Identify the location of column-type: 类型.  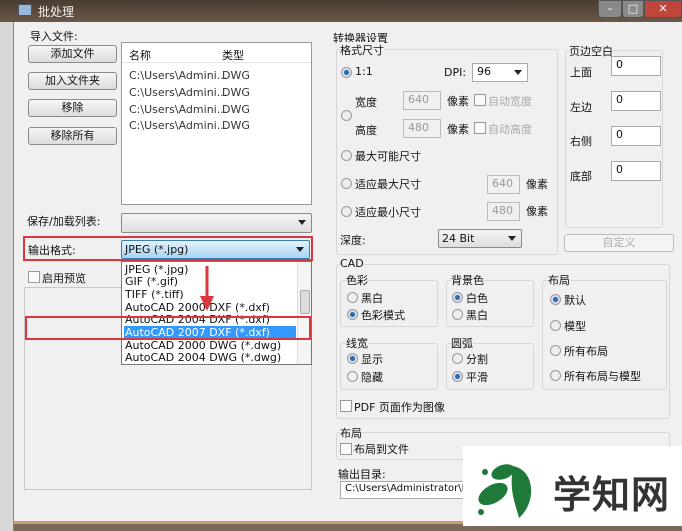
(233, 55).